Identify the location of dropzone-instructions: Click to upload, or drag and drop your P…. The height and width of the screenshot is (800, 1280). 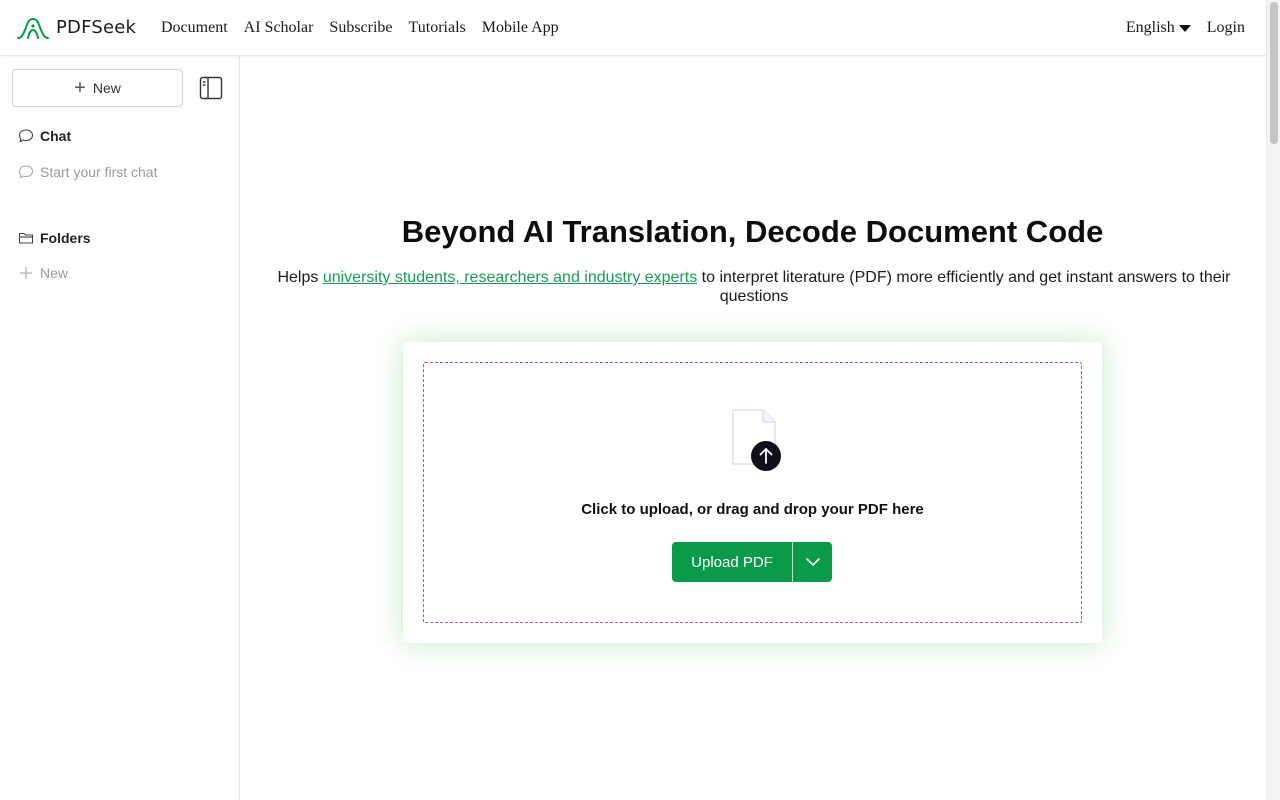
(752, 509).